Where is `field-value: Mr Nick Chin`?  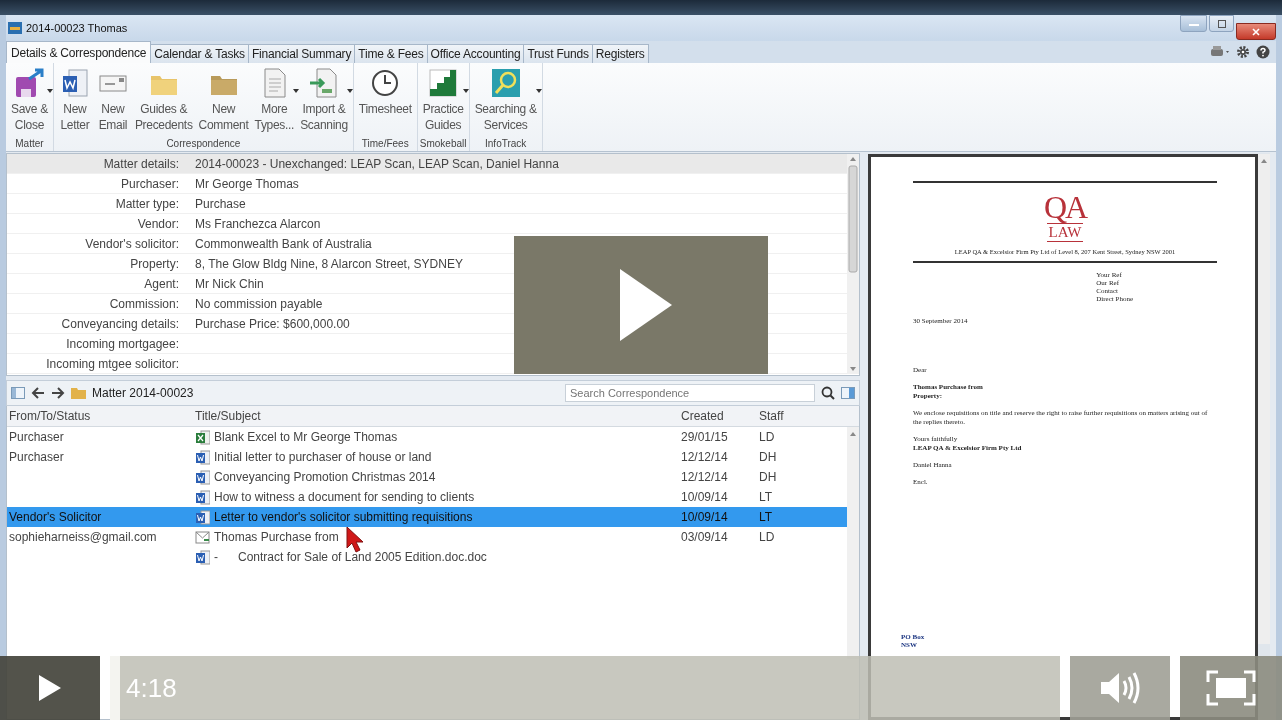 field-value: Mr Nick Chin is located at coordinates (229, 284).